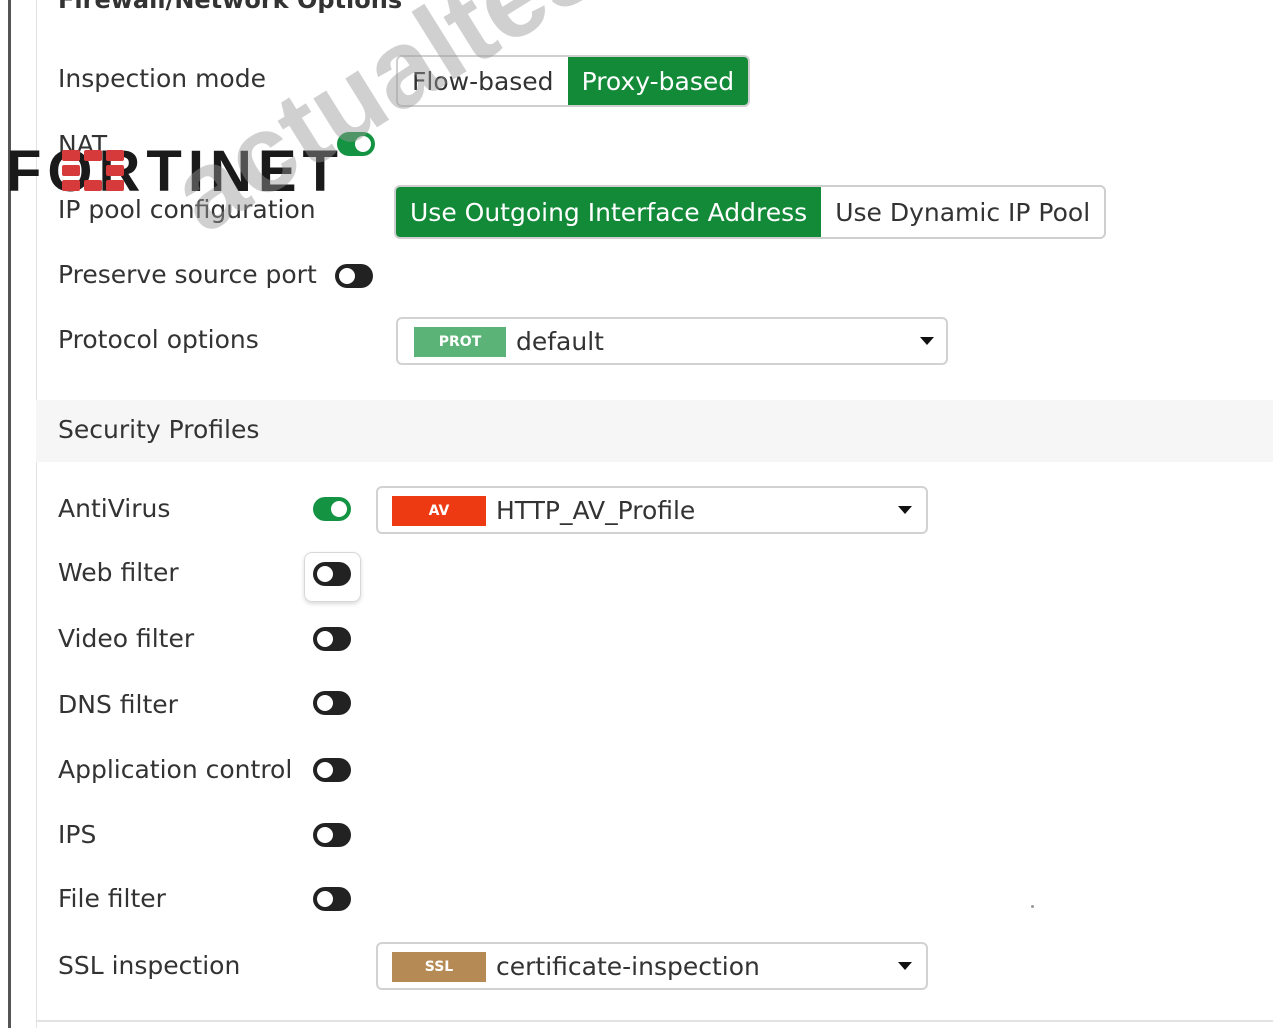 The image size is (1273, 1028). Describe the element at coordinates (560, 341) in the screenshot. I see `protocol-options-value: default` at that location.